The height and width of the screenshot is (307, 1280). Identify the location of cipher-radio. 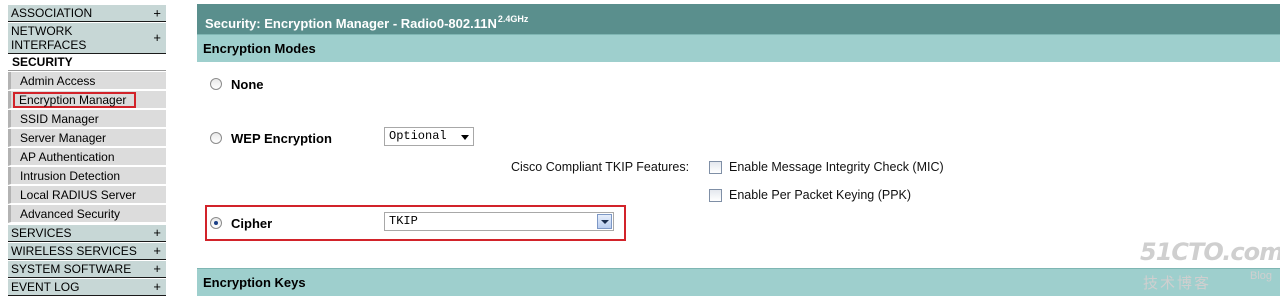
(216, 223).